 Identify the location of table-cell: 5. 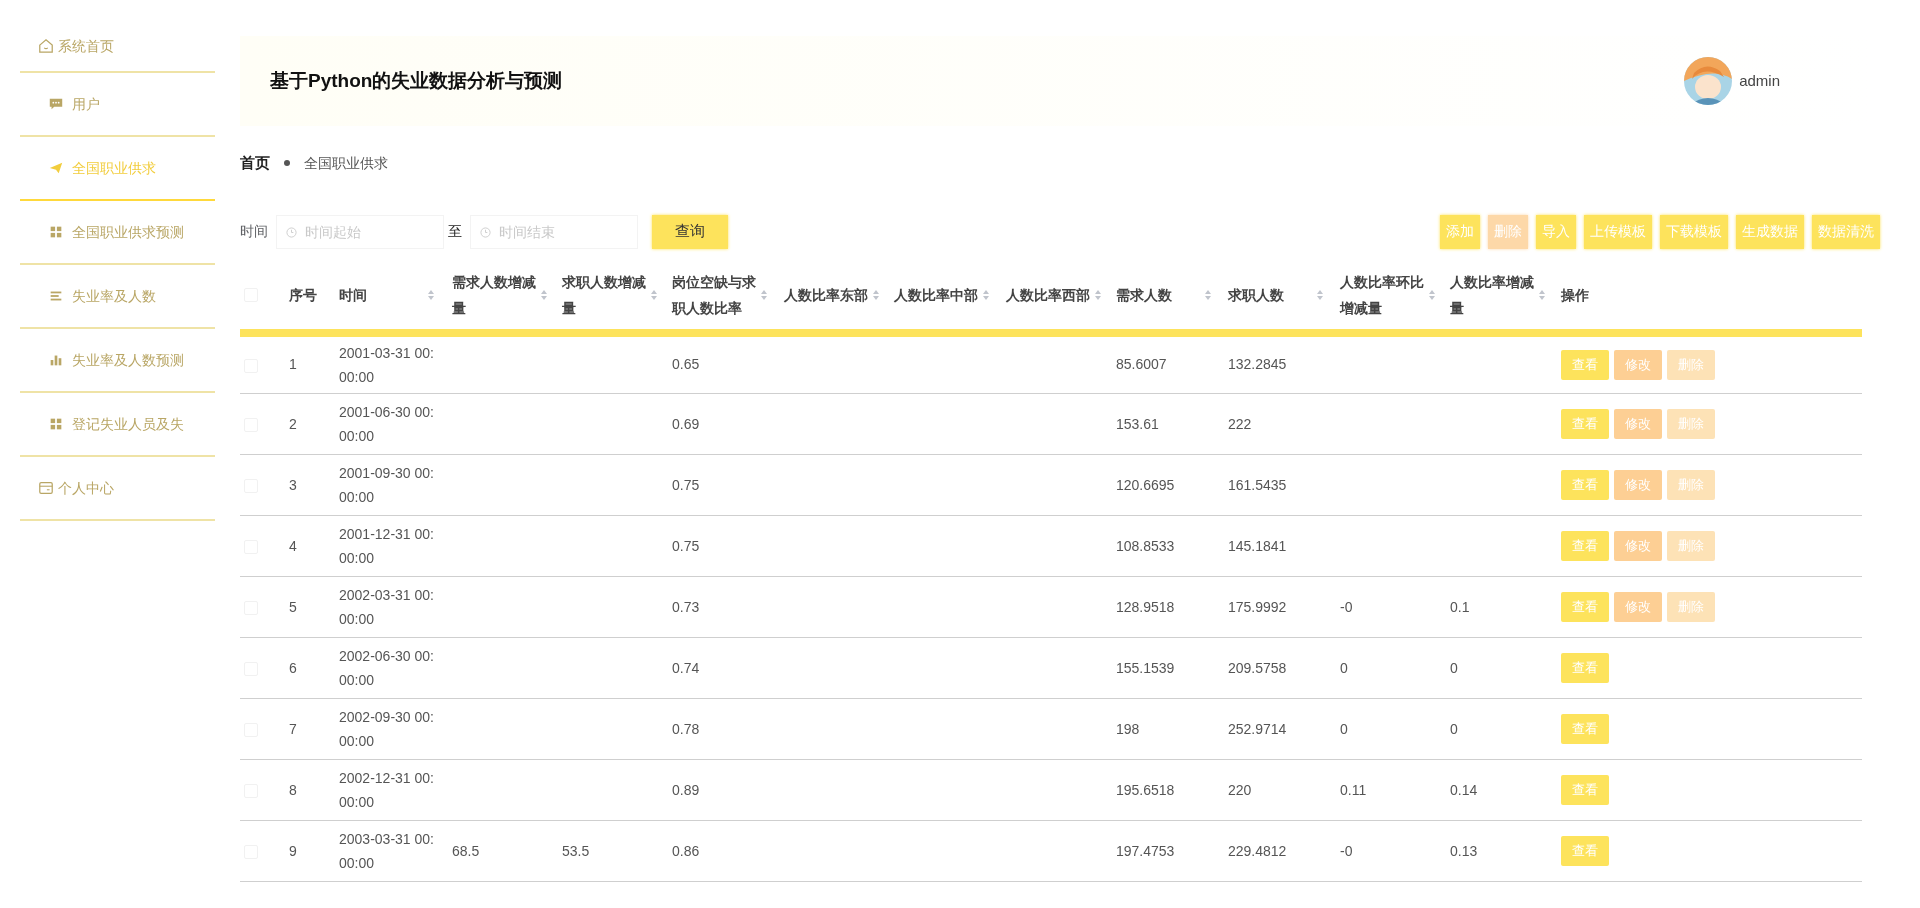
(293, 606).